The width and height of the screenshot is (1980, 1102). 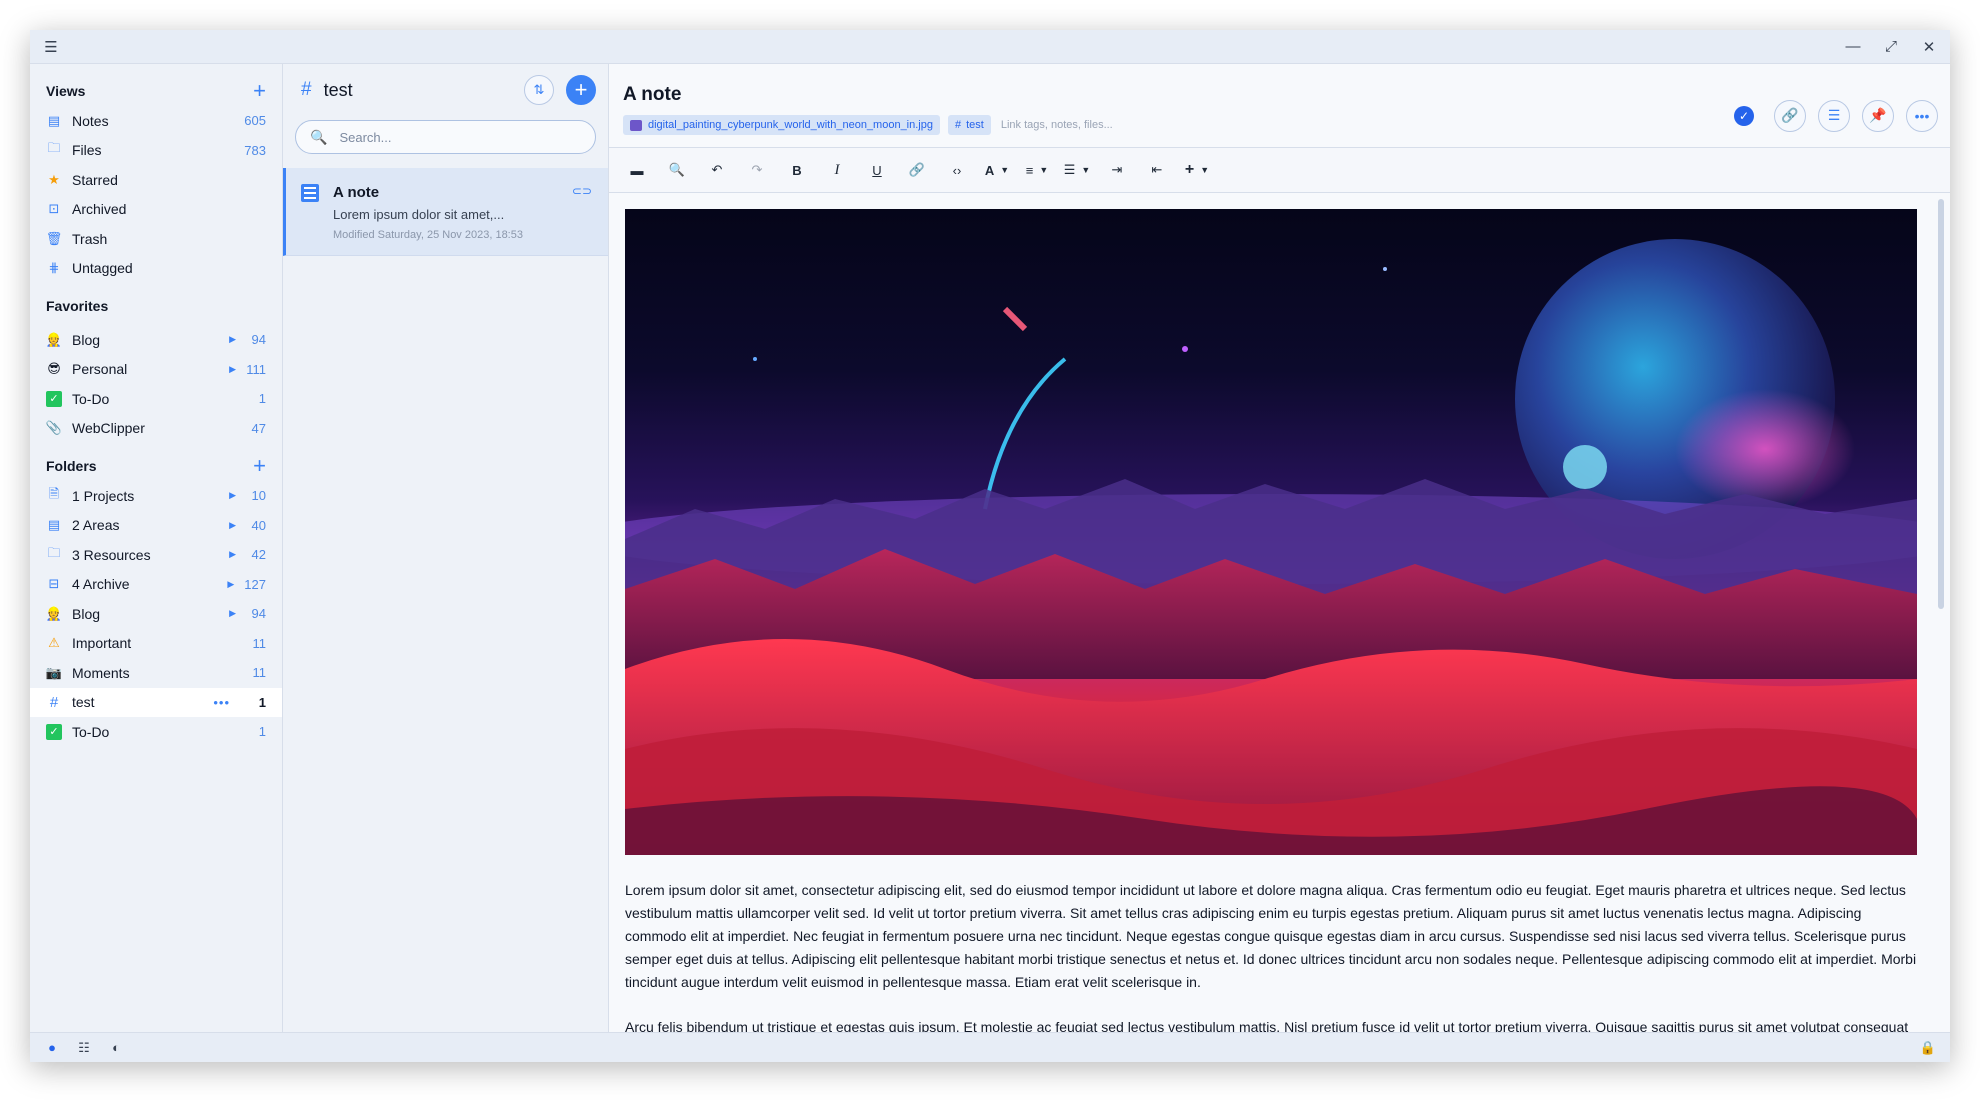 I want to click on outdent-tool: ⇤, so click(x=1157, y=170).